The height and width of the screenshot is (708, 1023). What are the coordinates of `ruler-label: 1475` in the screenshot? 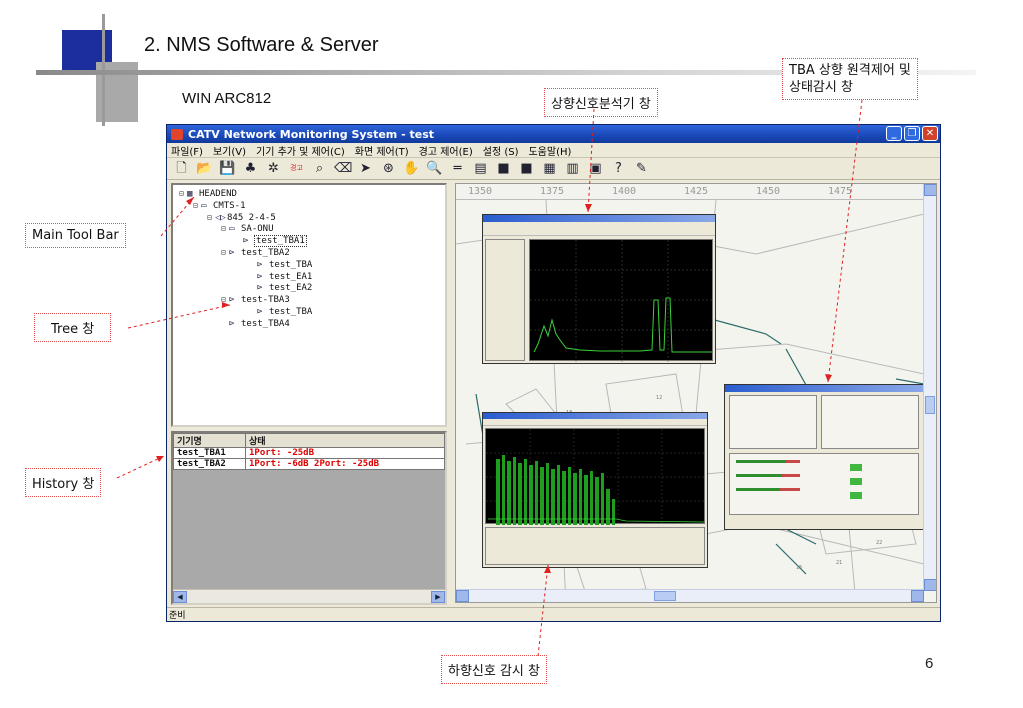 It's located at (840, 191).